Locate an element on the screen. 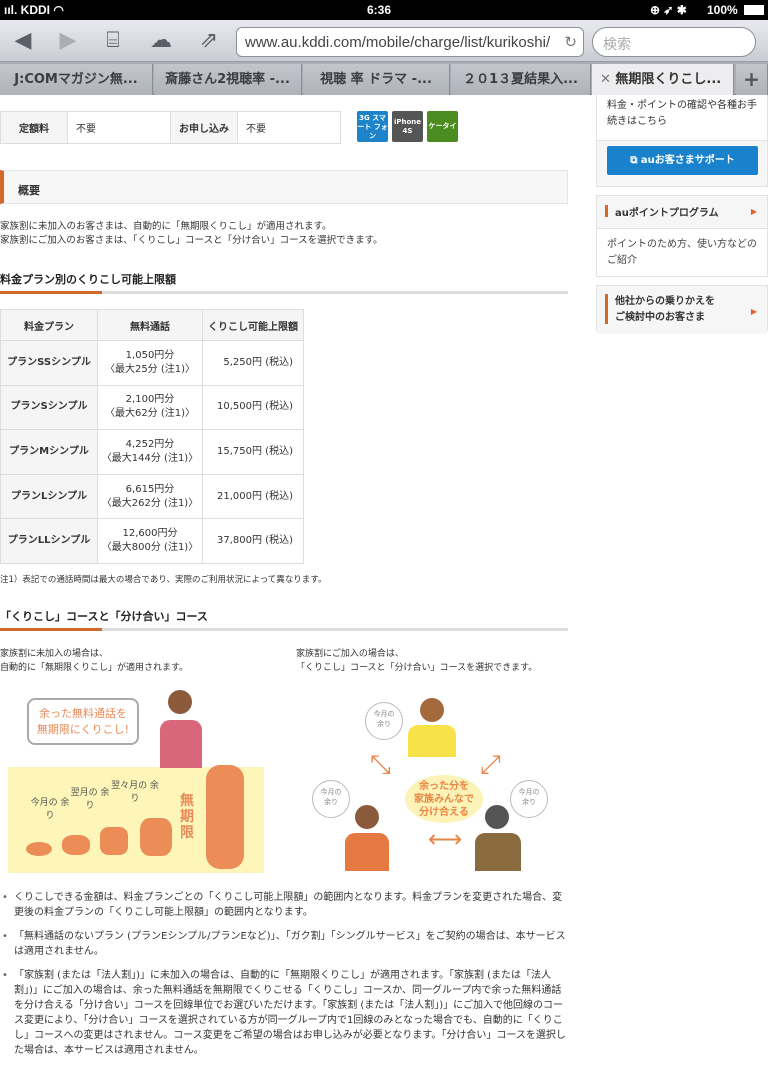  carrier: ııl. KDDI ︎◠ is located at coordinates (34, 10).